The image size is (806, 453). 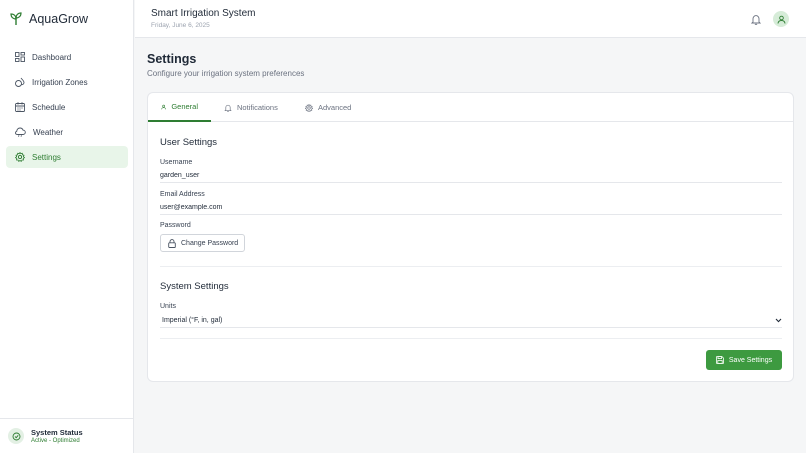 What do you see at coordinates (67, 132) in the screenshot?
I see `sidebar-item-weather: Weather` at bounding box center [67, 132].